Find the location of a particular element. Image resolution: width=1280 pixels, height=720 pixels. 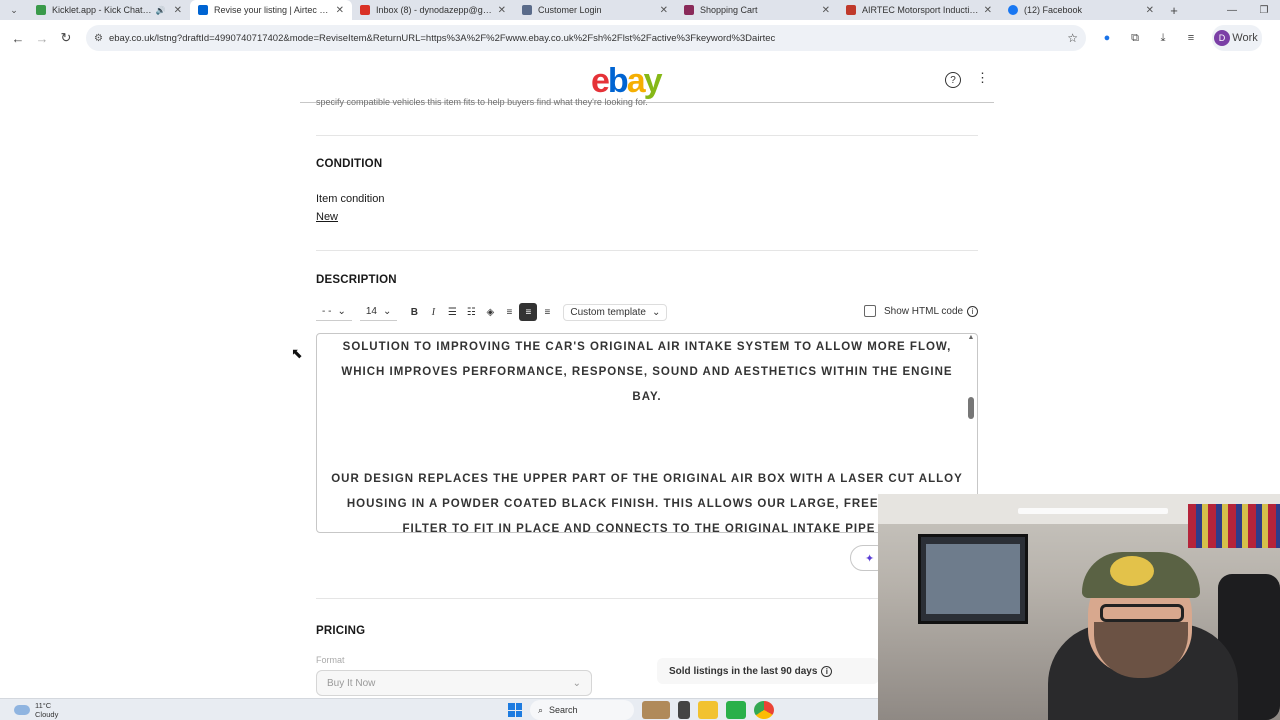

font-family-select: - - ⌄ is located at coordinates (334, 312).